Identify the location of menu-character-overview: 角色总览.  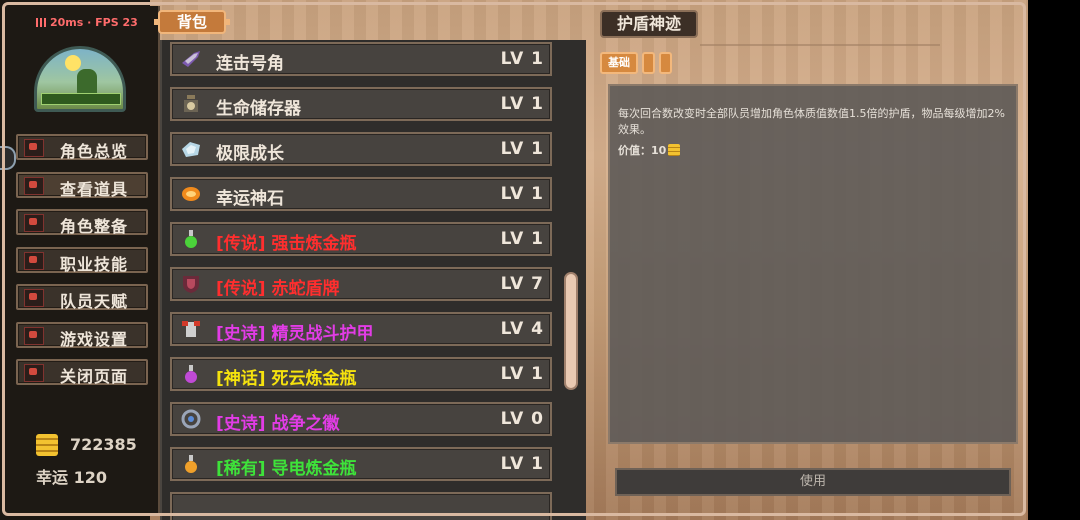
(82, 147).